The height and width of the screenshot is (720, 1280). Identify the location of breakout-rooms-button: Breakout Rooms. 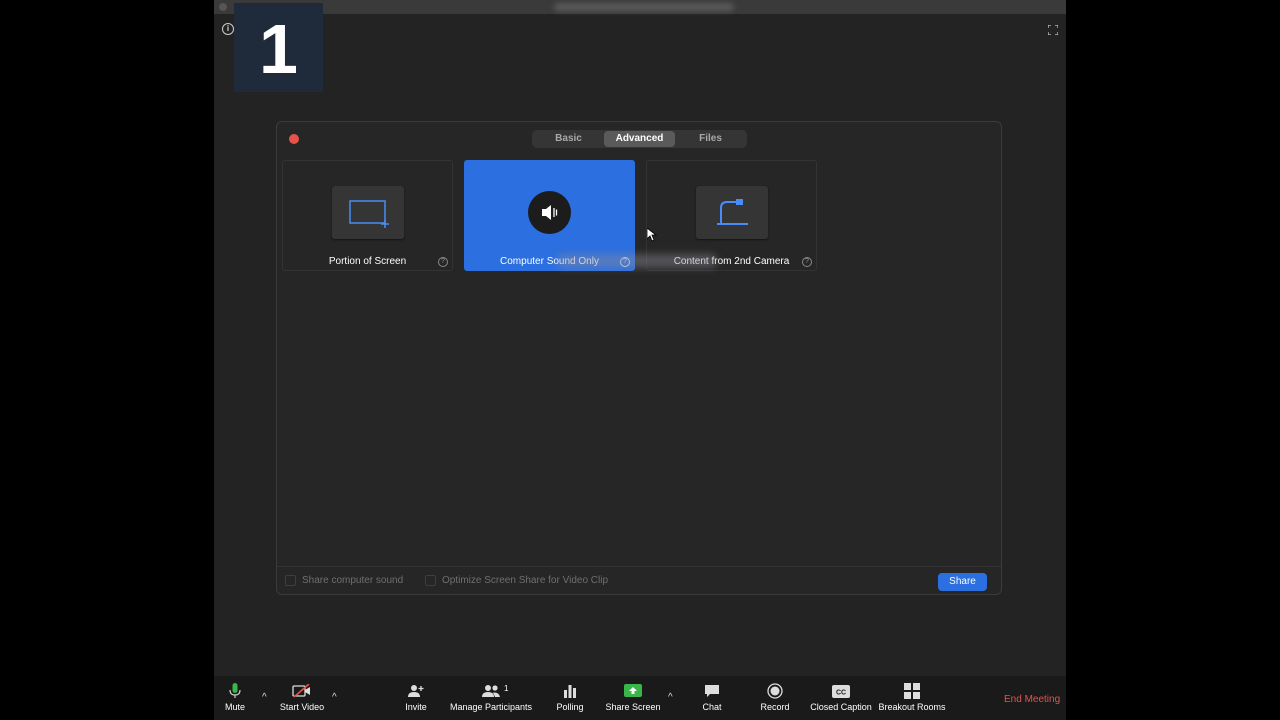
(912, 697).